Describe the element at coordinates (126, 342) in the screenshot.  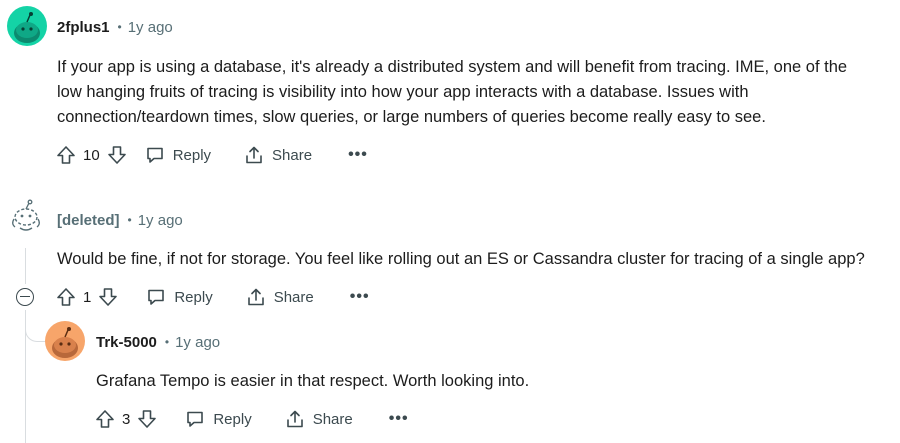
I see `author-name: Trk-5000` at that location.